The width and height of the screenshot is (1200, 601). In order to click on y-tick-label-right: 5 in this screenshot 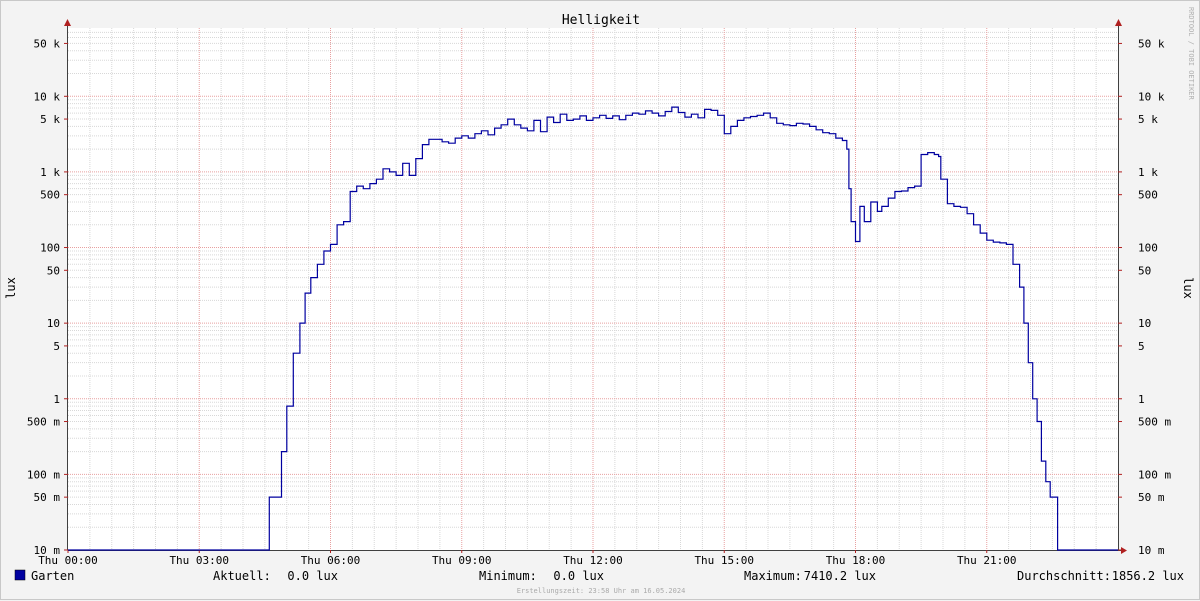, I will do `click(1141, 346)`.